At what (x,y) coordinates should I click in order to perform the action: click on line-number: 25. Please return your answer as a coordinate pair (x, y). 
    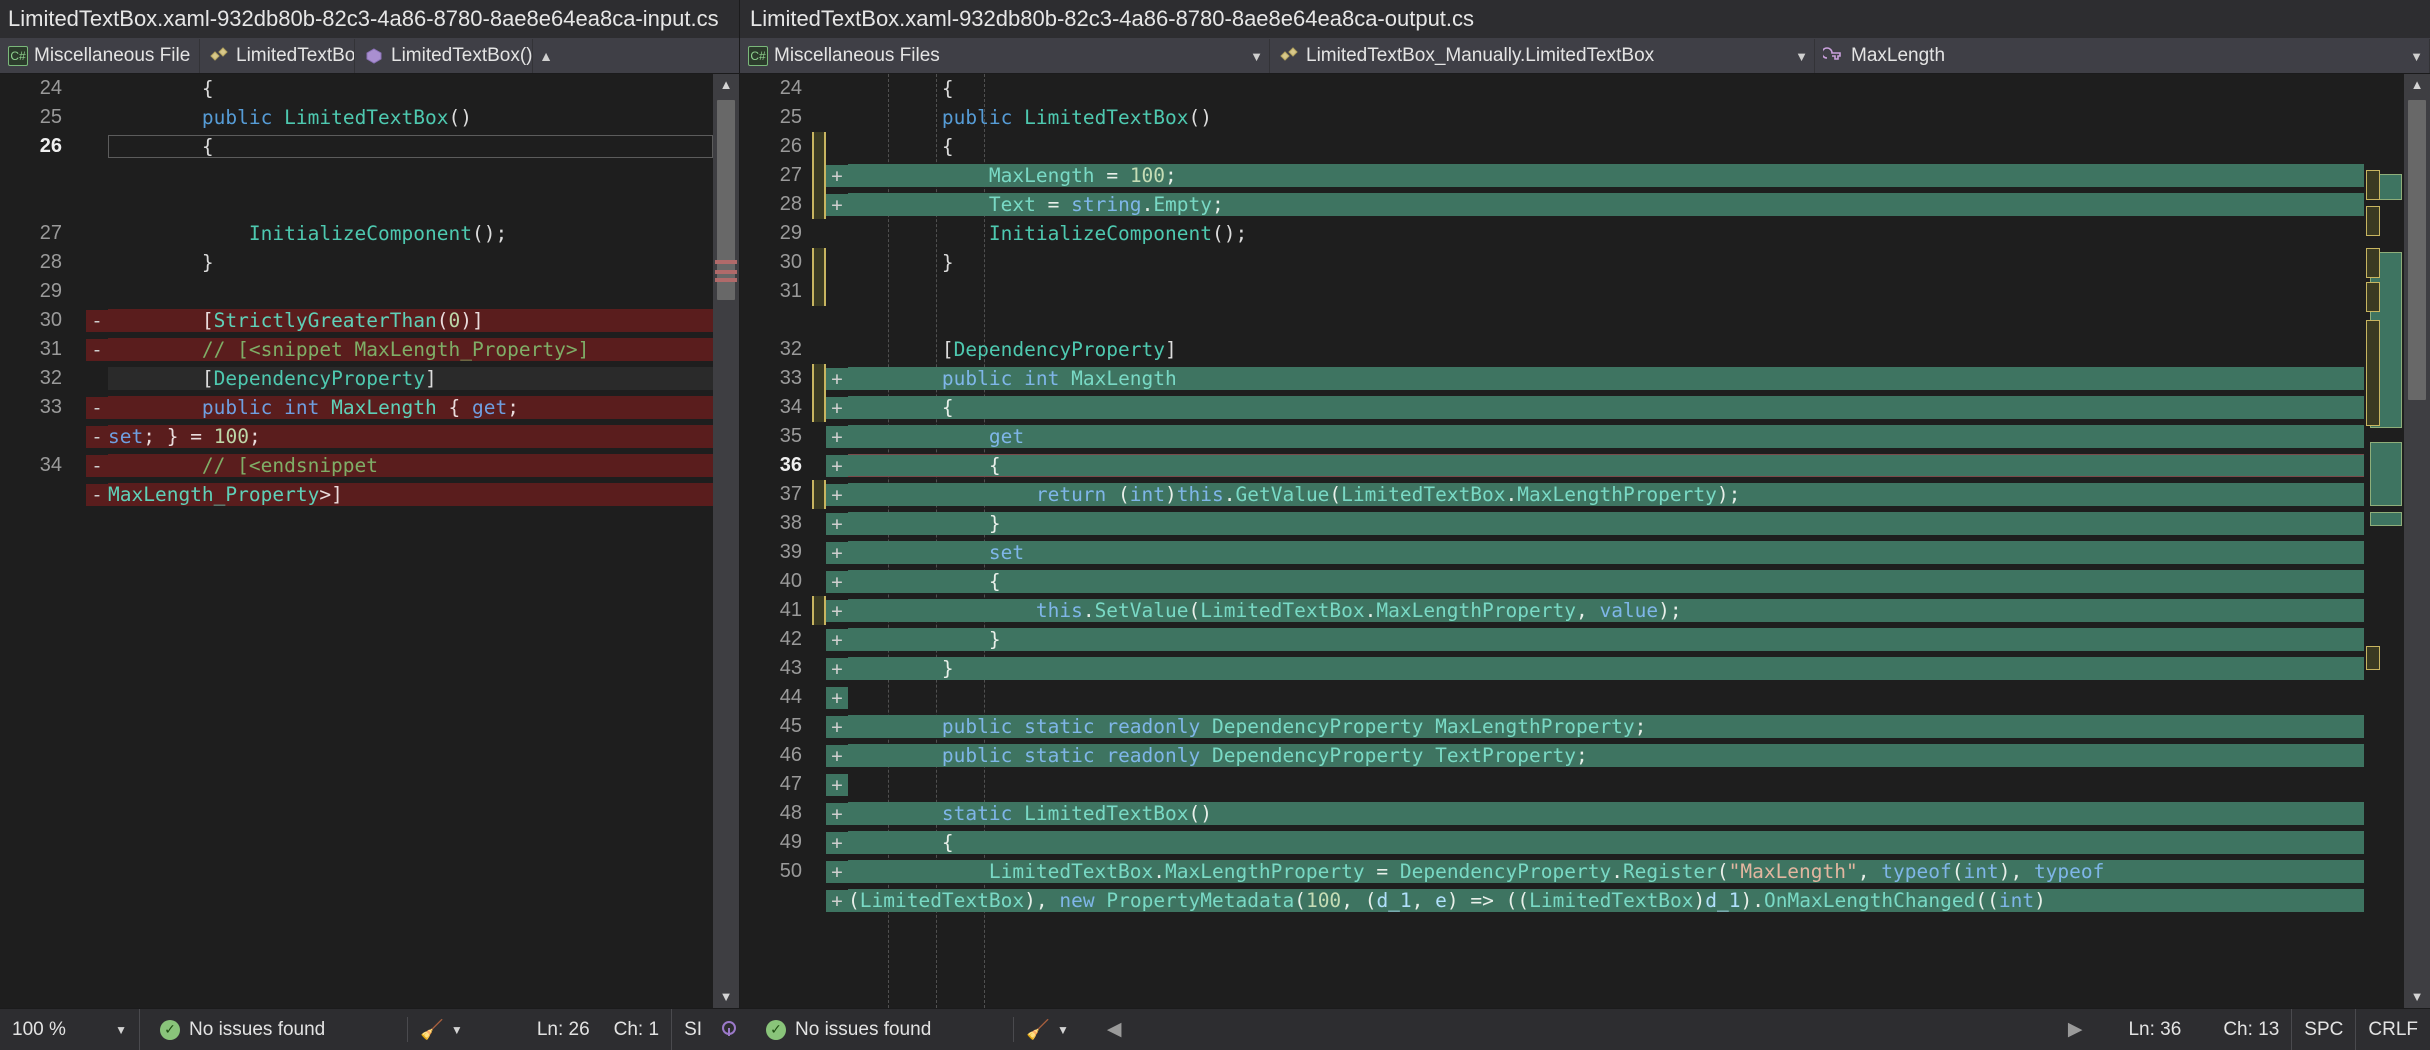
    Looking at the image, I should click on (50, 117).